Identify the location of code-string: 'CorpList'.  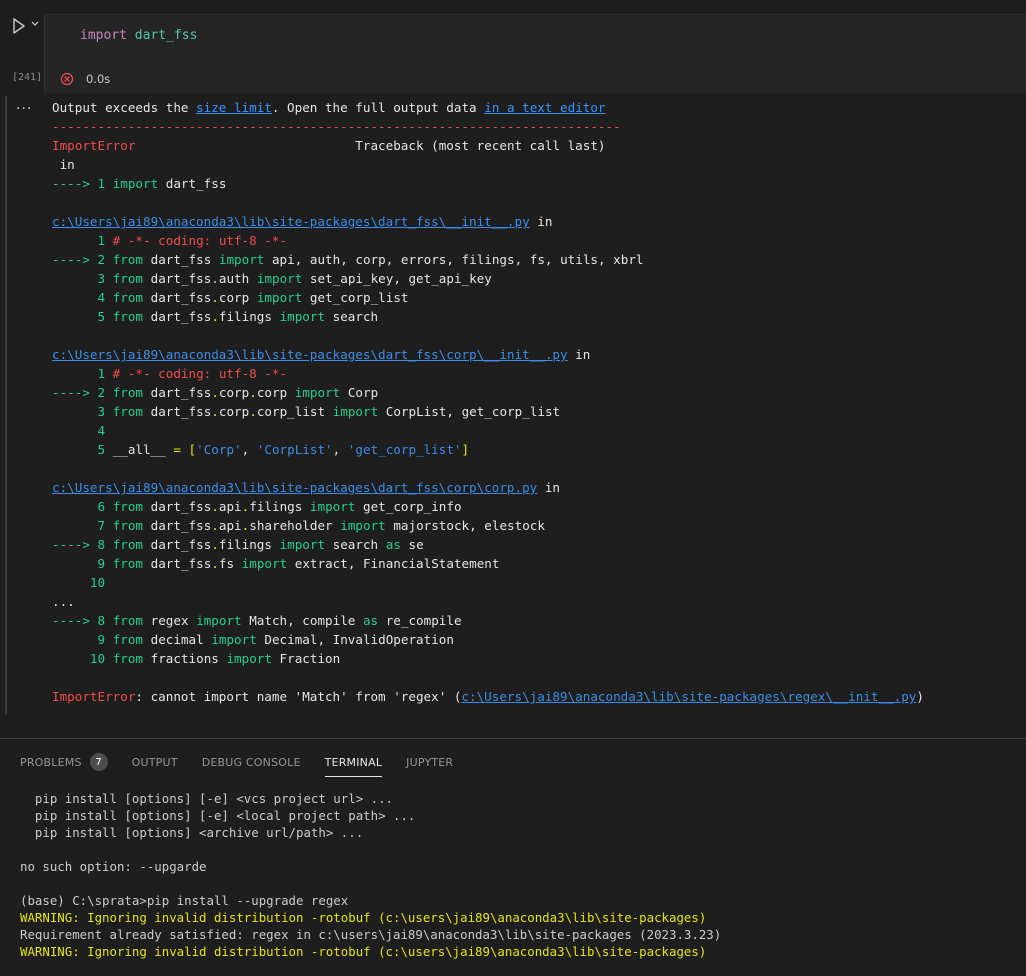
(294, 449).